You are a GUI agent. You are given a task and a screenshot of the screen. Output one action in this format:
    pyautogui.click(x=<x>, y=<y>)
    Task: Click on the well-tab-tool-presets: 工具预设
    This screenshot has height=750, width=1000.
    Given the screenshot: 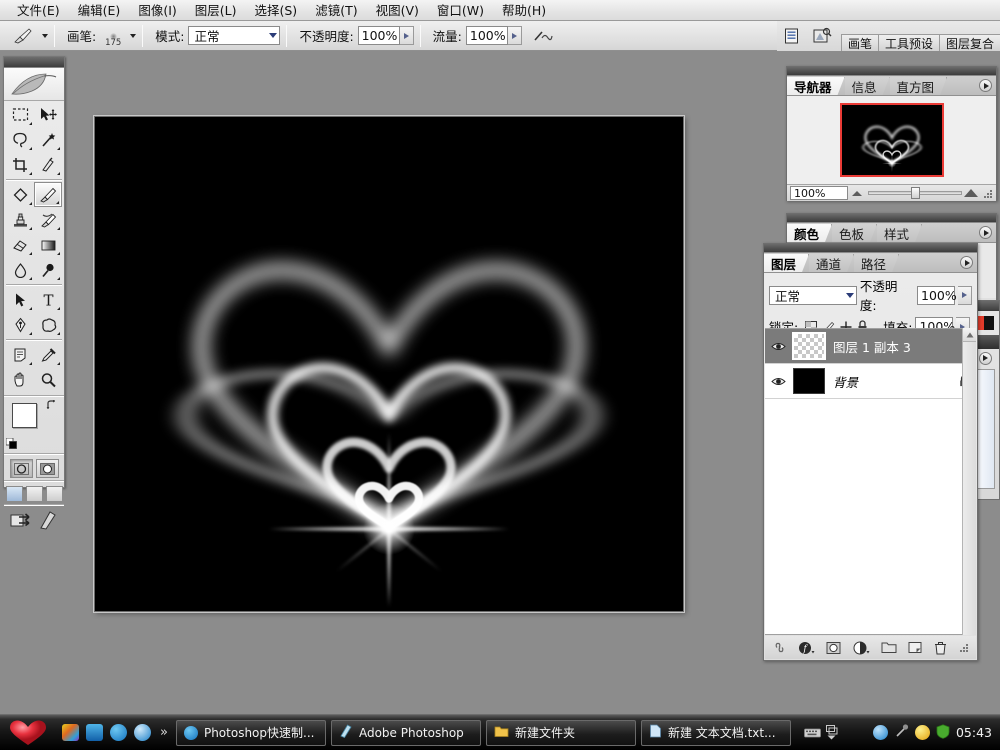 What is the action you would take?
    pyautogui.click(x=908, y=42)
    